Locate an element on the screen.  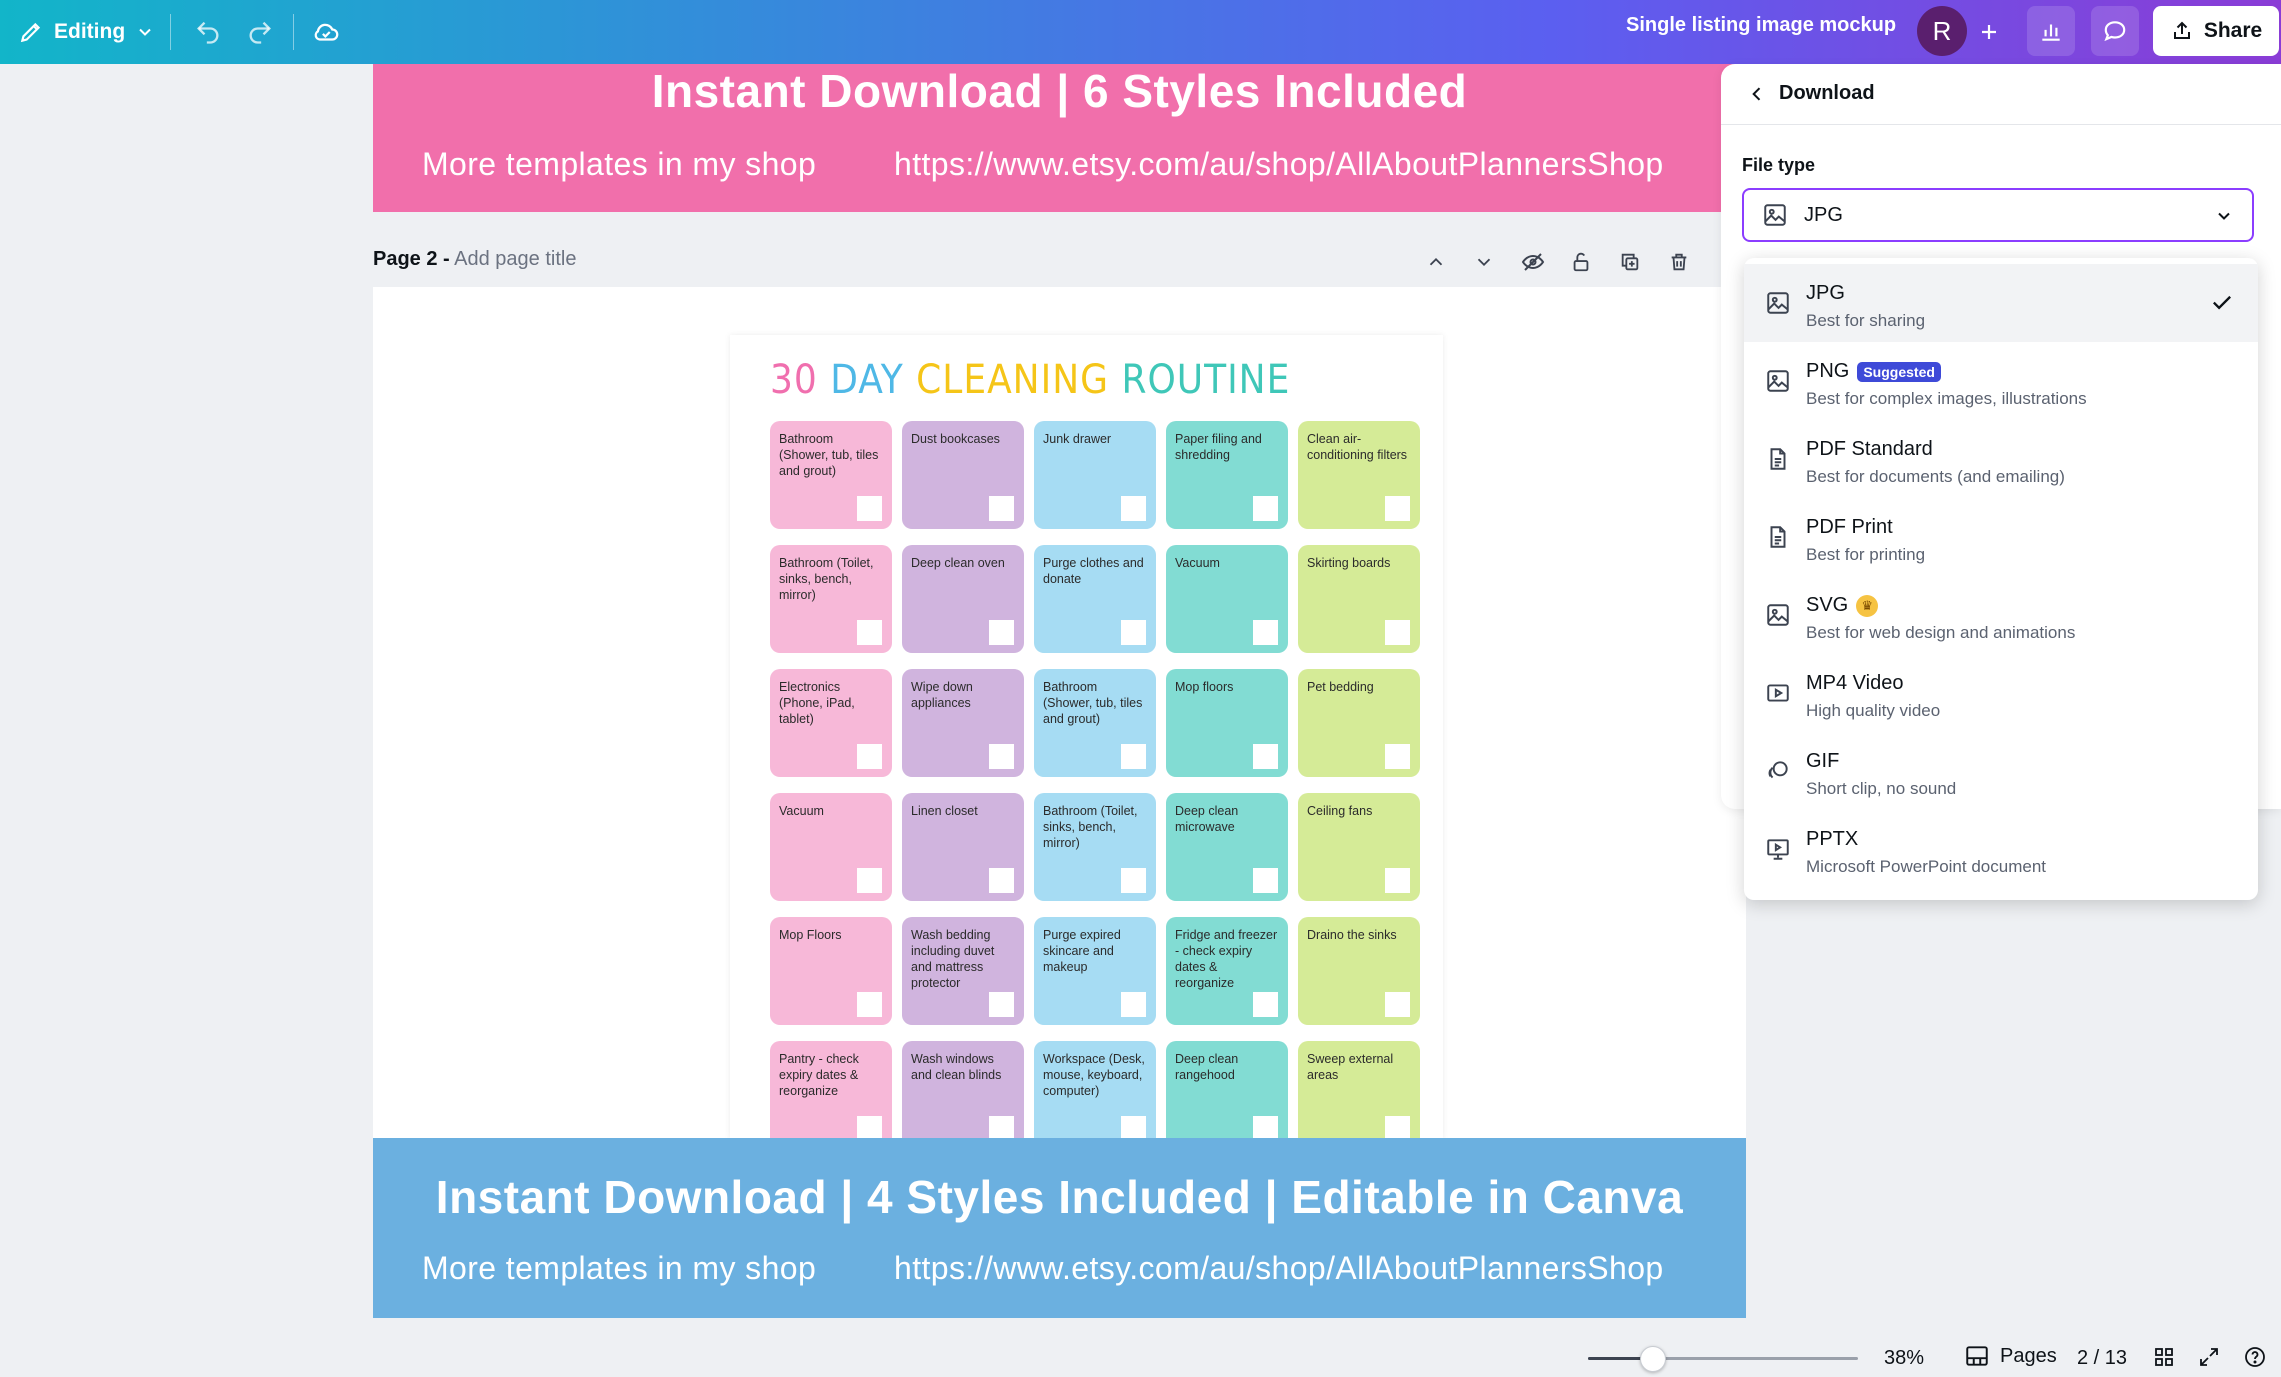
comments-button is located at coordinates (2115, 31).